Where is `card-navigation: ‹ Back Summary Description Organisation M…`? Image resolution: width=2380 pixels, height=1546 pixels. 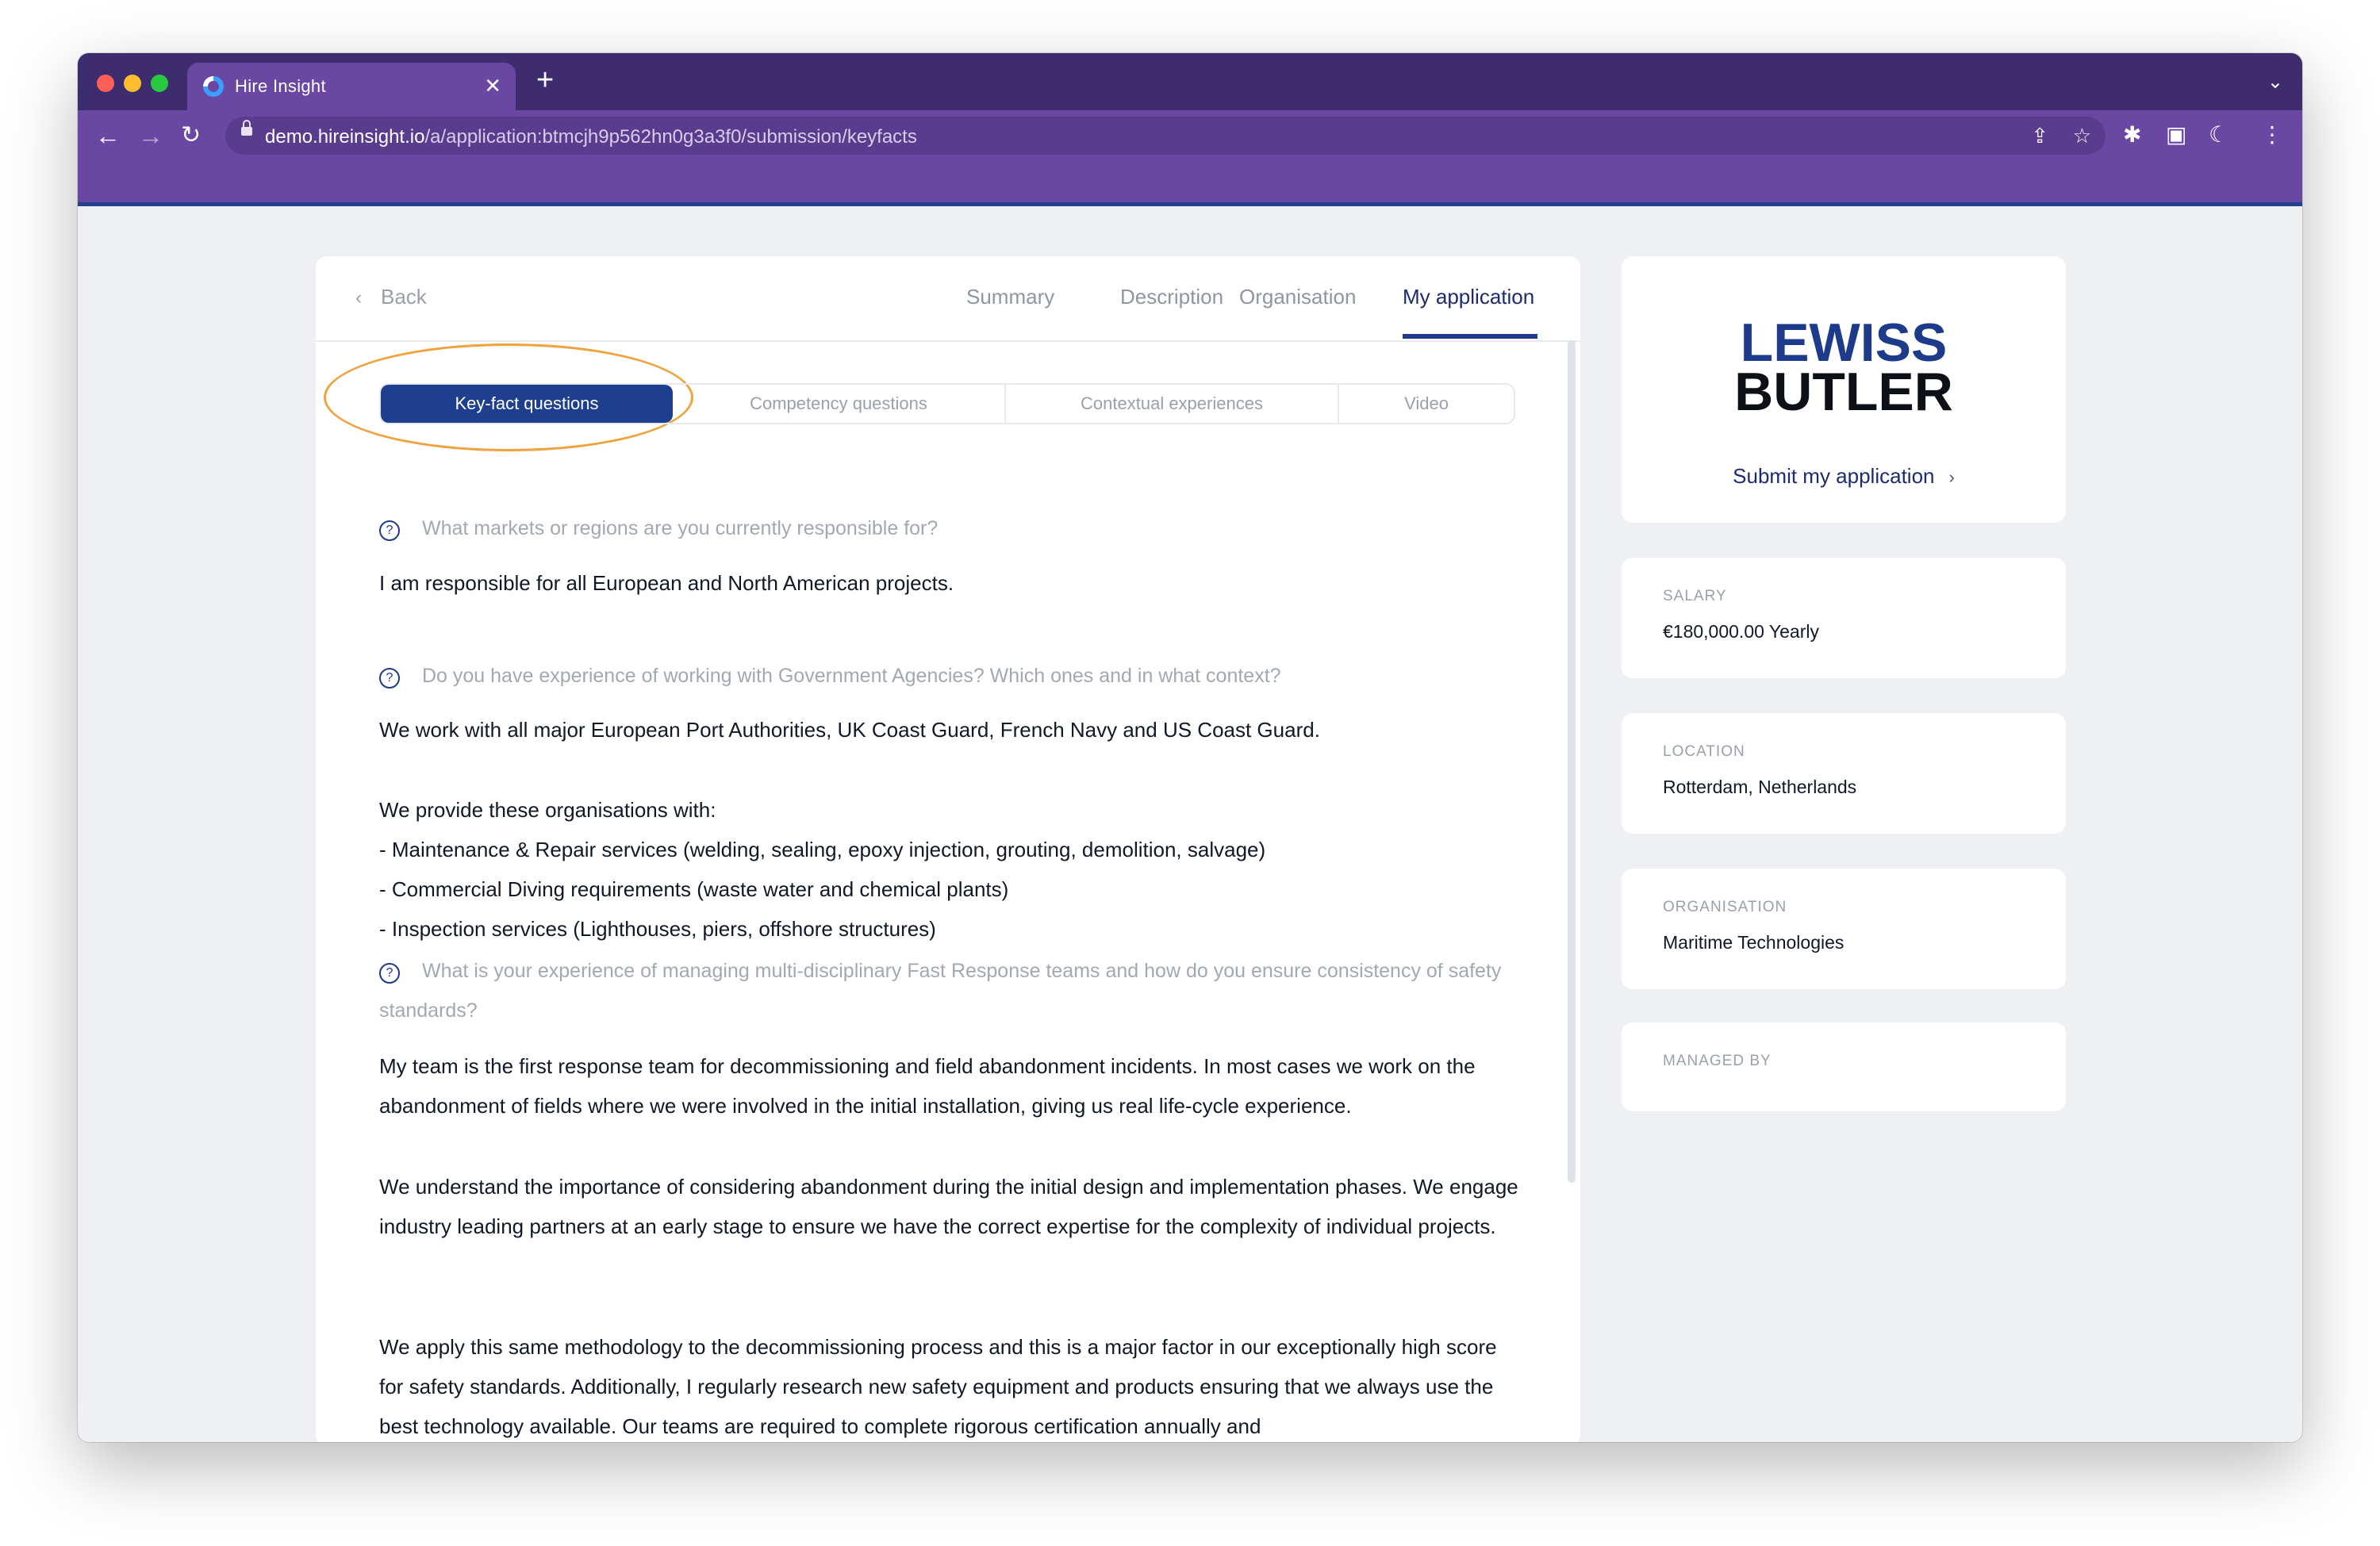
card-navigation: ‹ Back Summary Description Organisation M… is located at coordinates (948, 299).